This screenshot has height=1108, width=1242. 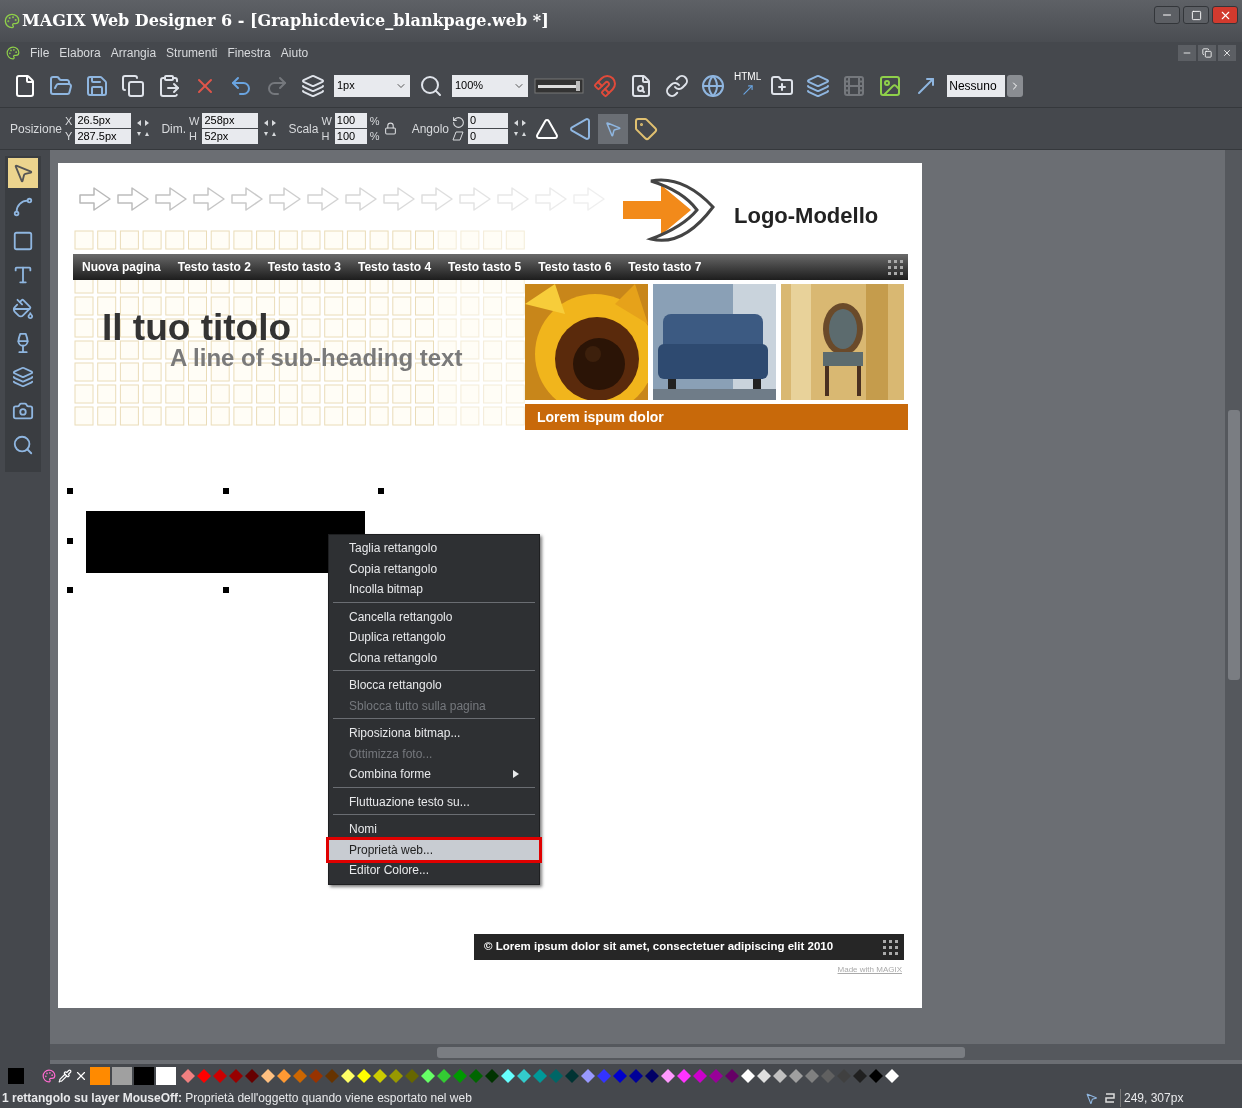 What do you see at coordinates (23, 173) in the screenshot?
I see `pointer-tool-button` at bounding box center [23, 173].